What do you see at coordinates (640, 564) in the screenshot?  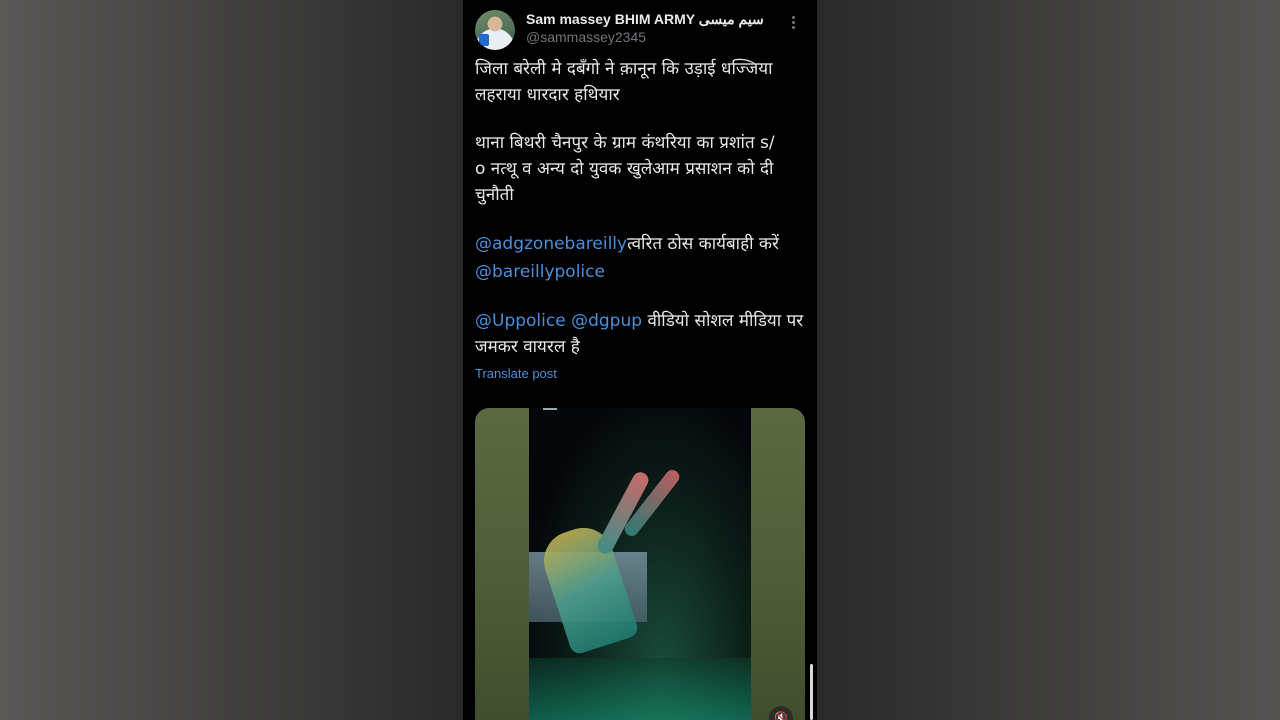 I see `video-player` at bounding box center [640, 564].